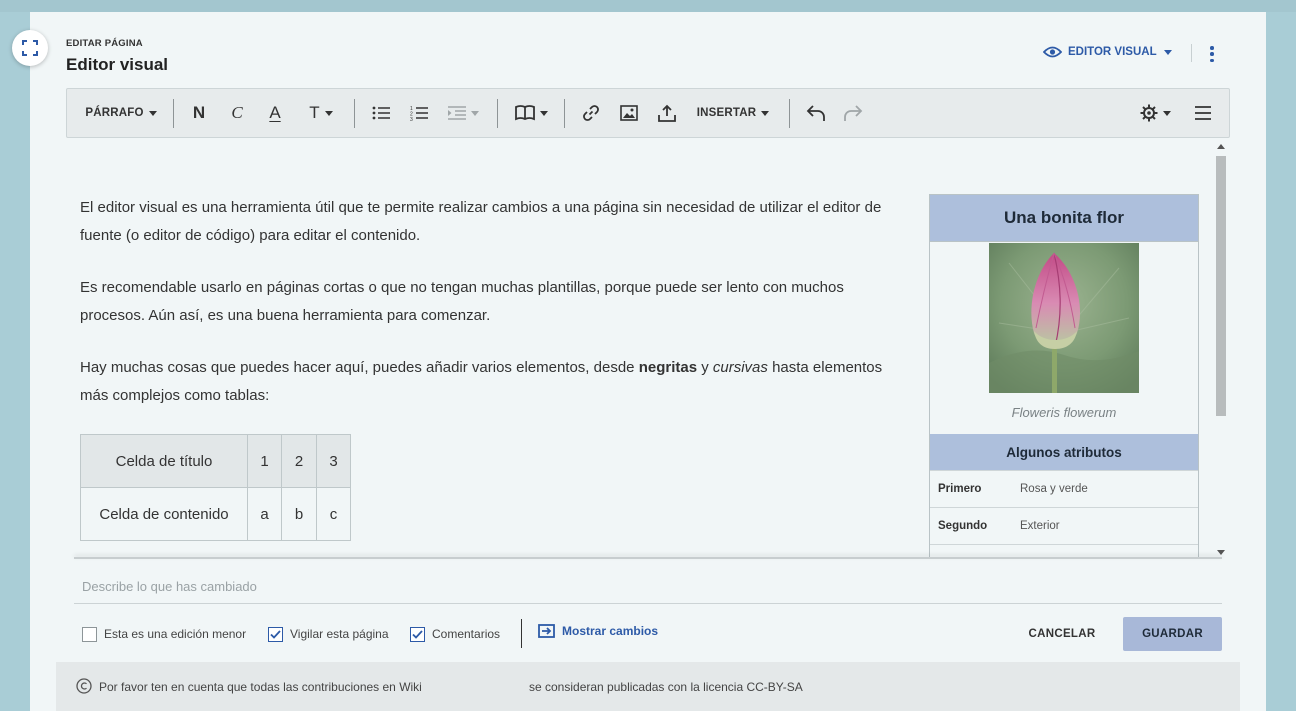 The width and height of the screenshot is (1296, 711). I want to click on infobox-key: Primero, so click(960, 489).